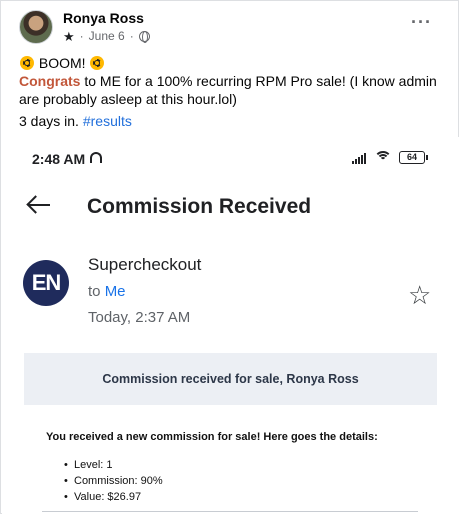 The height and width of the screenshot is (514, 459). What do you see at coordinates (139, 317) in the screenshot?
I see `received-time: Today, 2:37 AM` at bounding box center [139, 317].